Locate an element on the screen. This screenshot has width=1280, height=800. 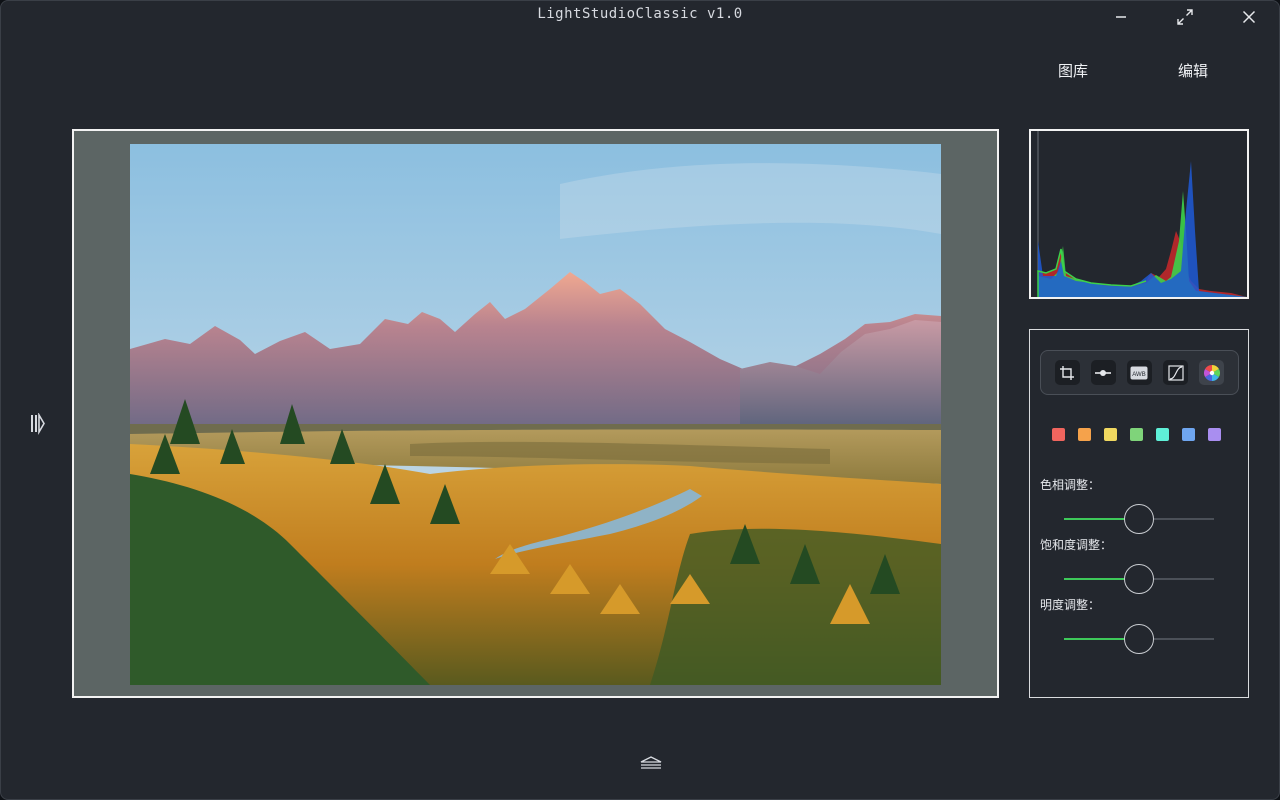
sidebar-toggle-button is located at coordinates (38, 423).